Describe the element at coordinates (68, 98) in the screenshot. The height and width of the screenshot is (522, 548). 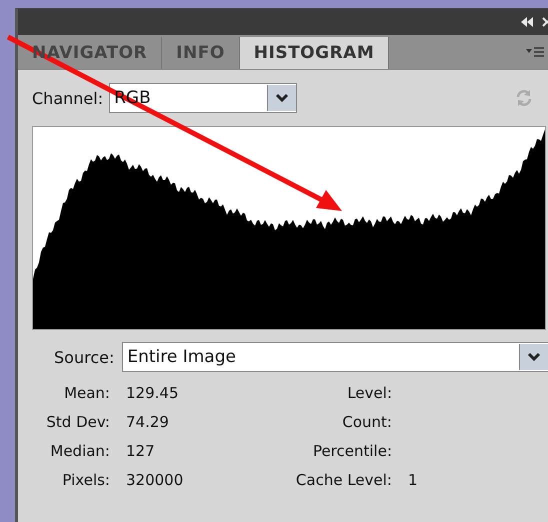
I see `channel-label: Channel:` at that location.